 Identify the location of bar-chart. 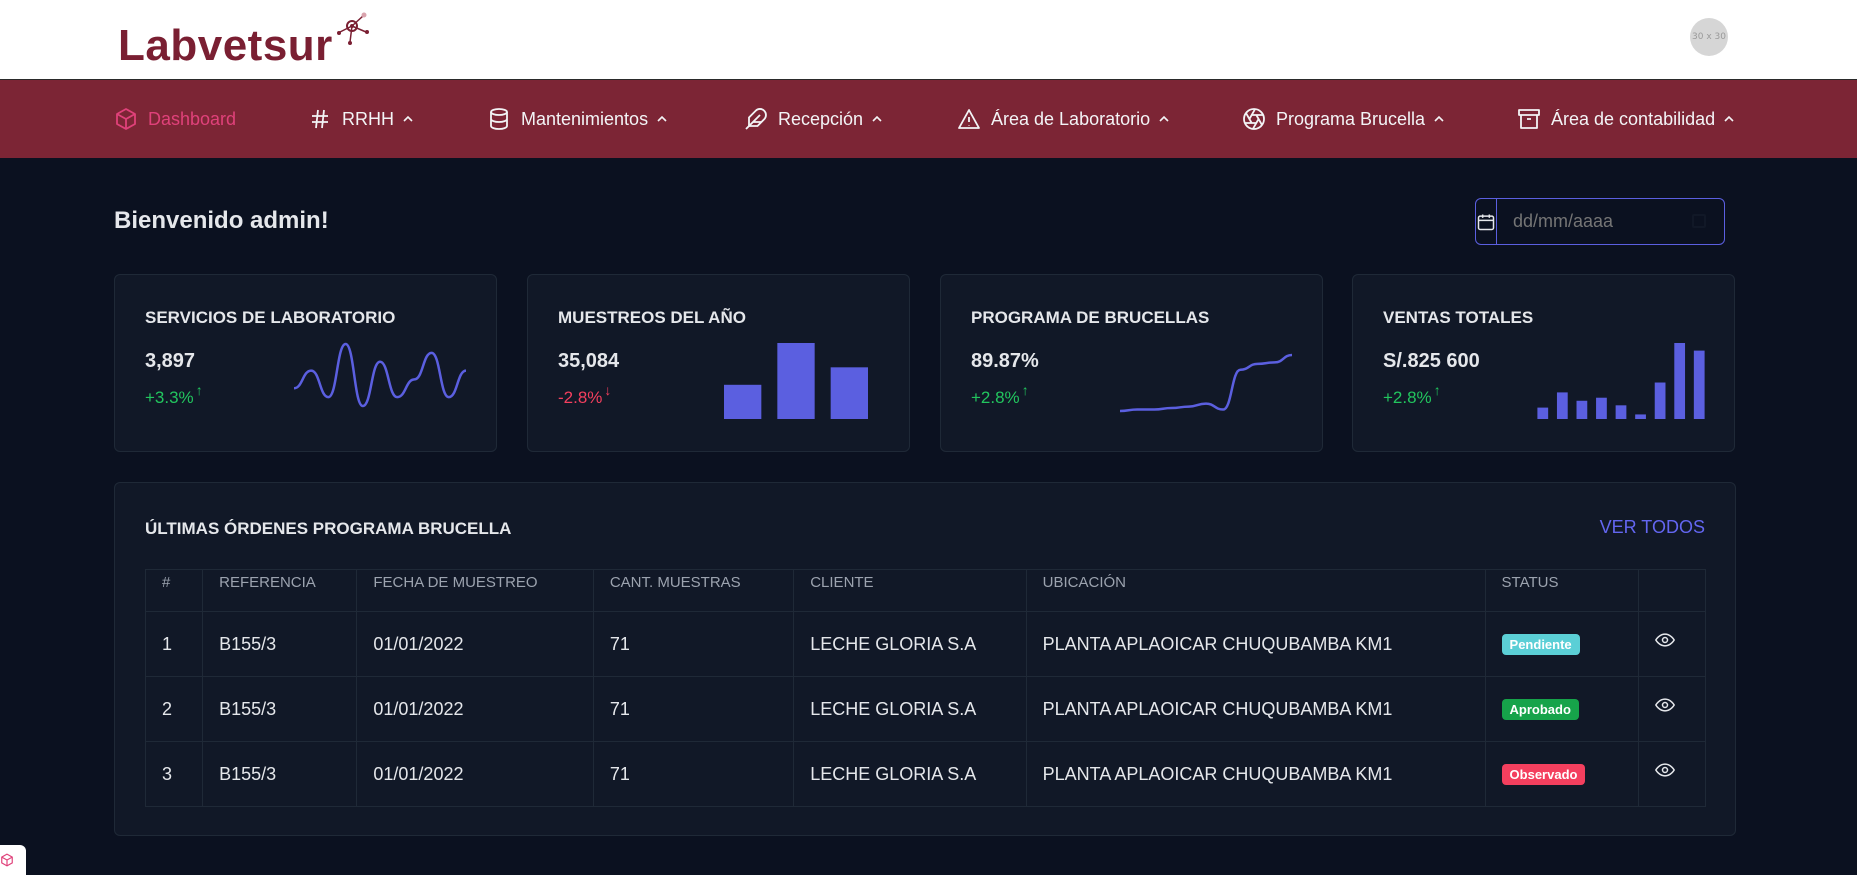
(796, 381).